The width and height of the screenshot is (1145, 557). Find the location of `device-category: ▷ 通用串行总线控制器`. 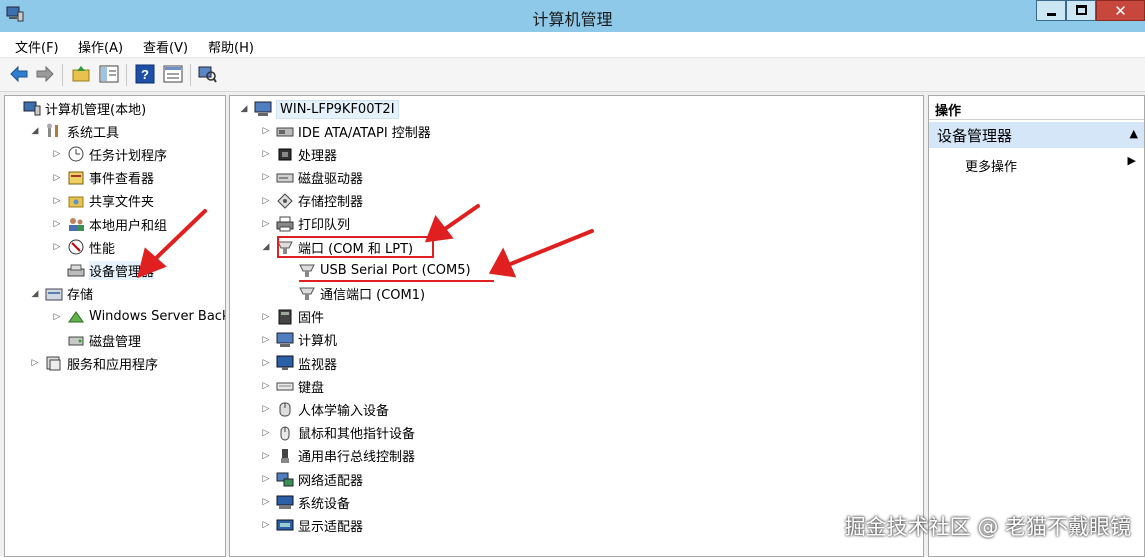

device-category: ▷ 通用串行总线控制器 is located at coordinates (337, 456).